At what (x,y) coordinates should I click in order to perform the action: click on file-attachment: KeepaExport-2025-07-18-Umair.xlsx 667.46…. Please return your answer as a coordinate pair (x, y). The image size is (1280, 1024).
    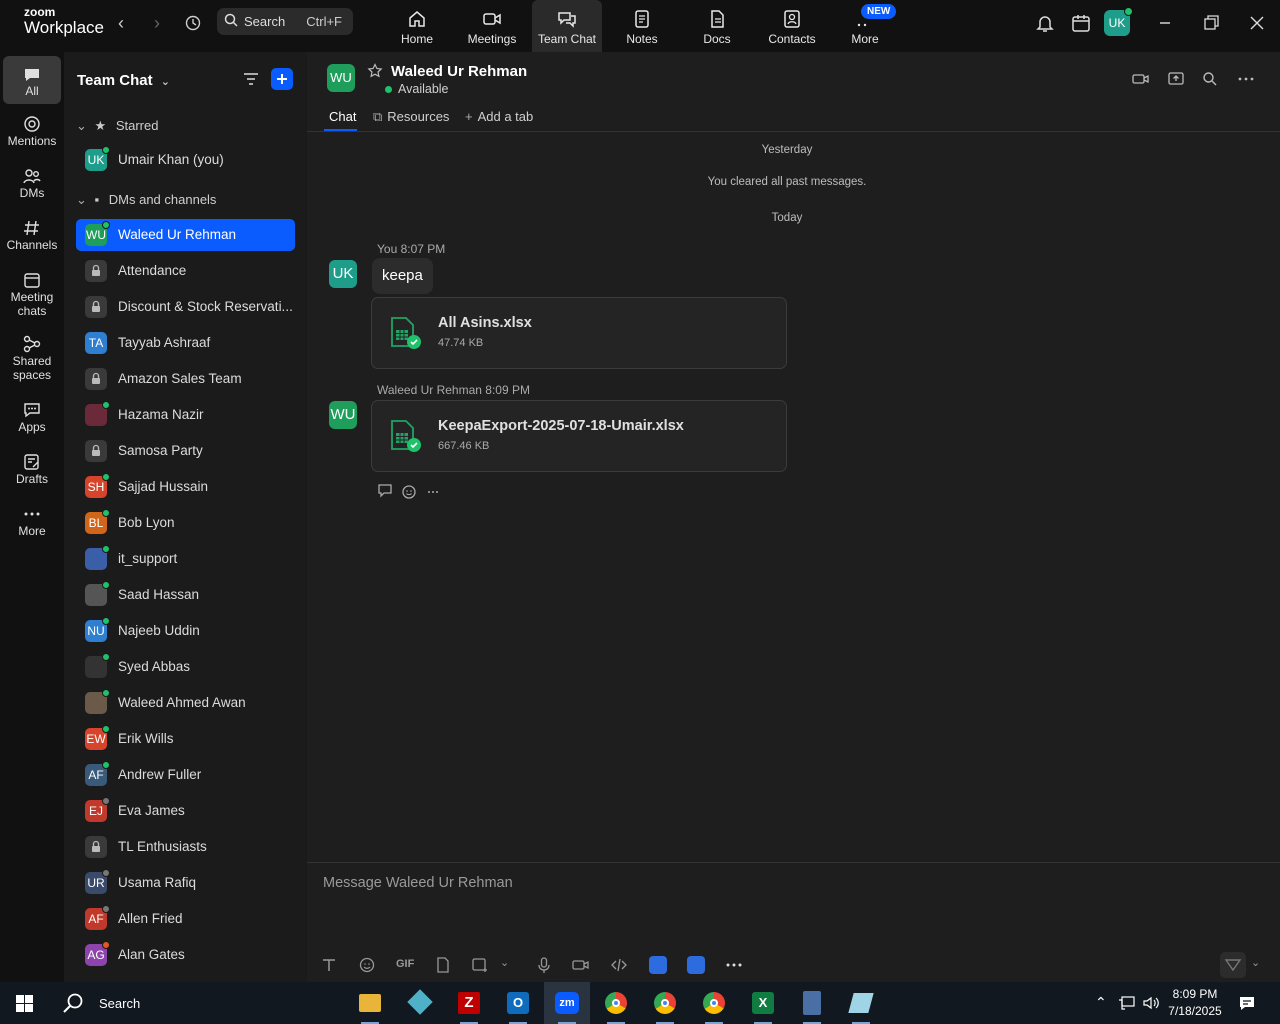
    Looking at the image, I should click on (579, 436).